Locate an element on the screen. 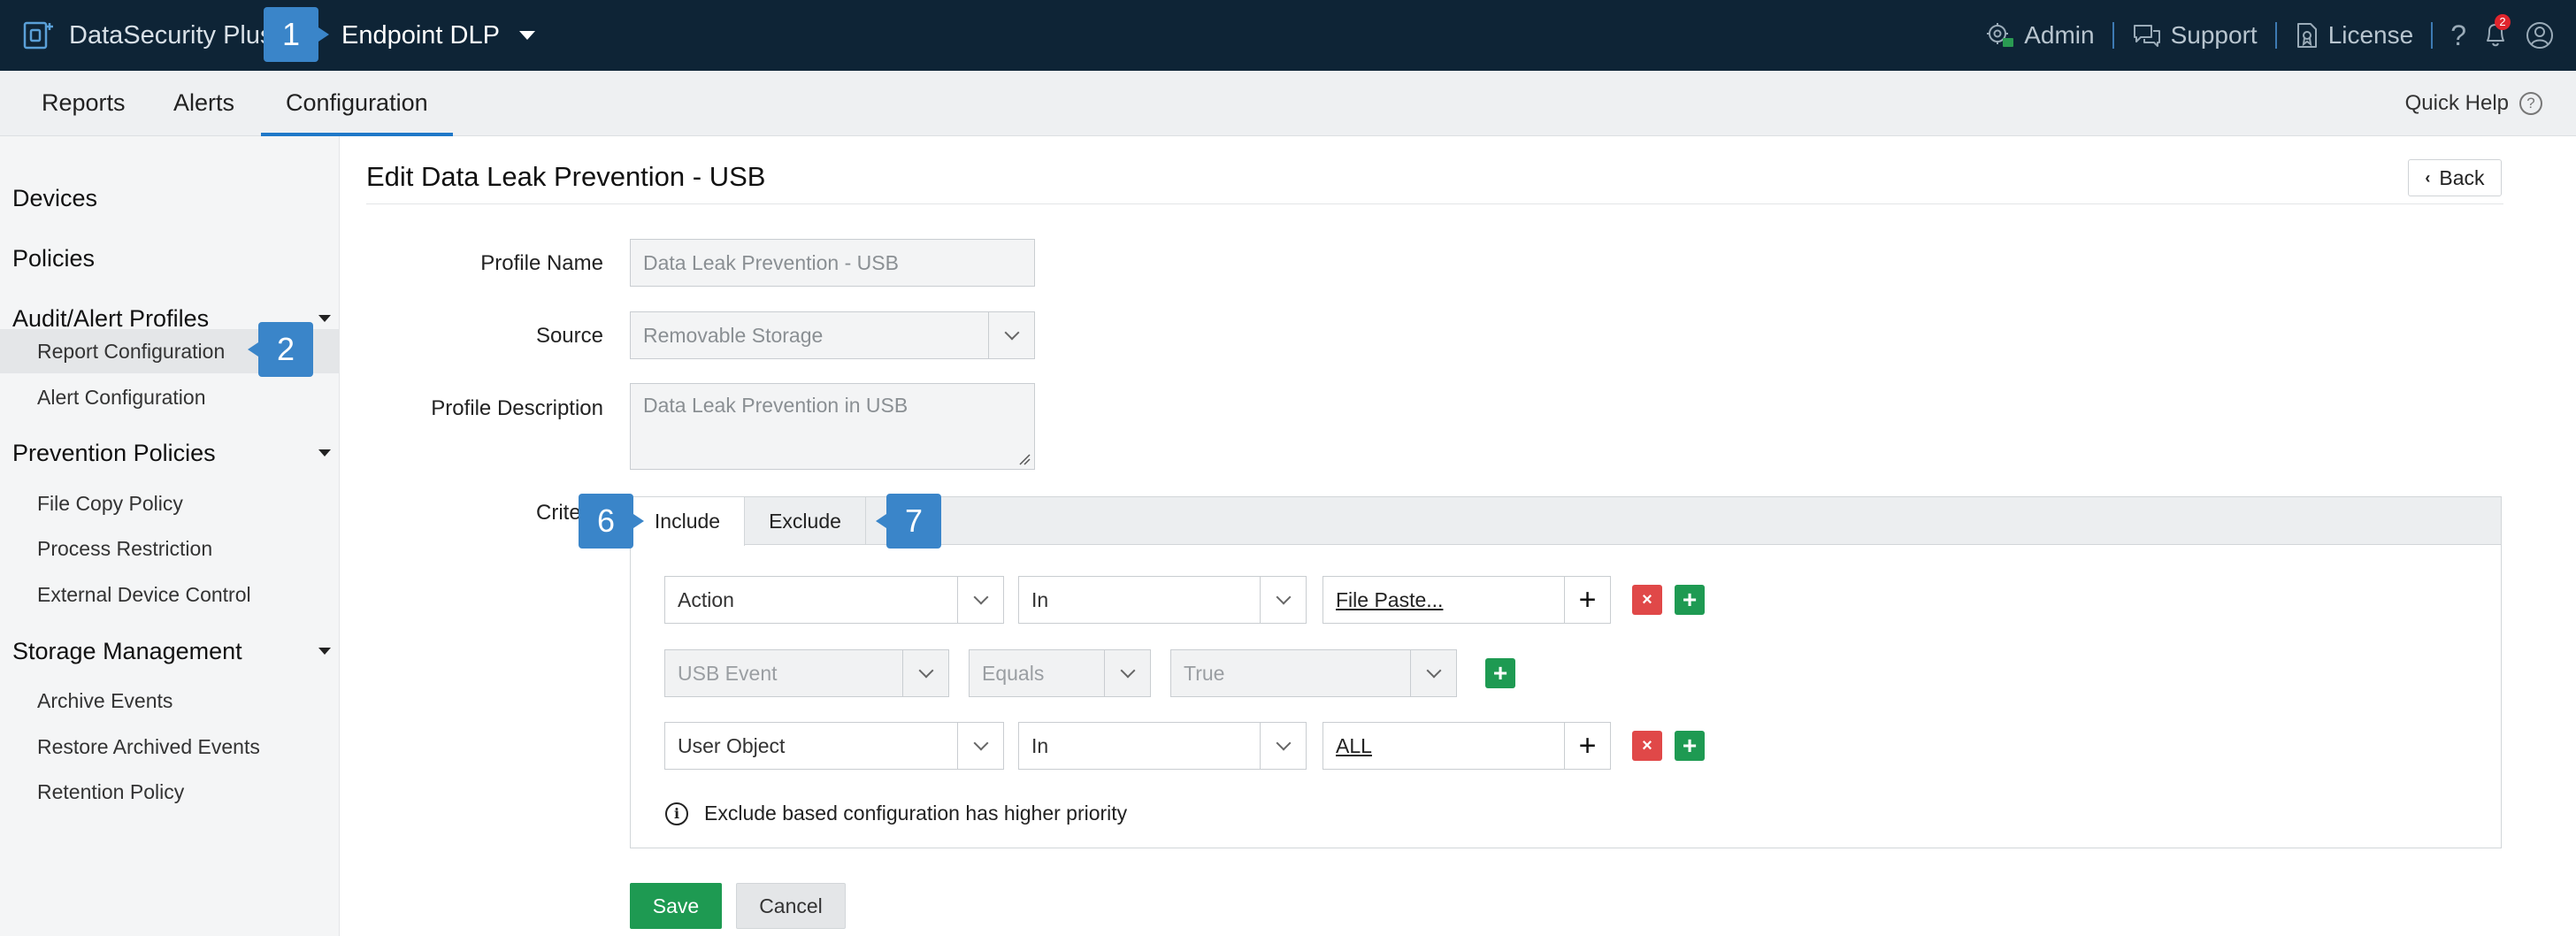 The image size is (2576, 936). criteria-value-field: File Paste... + is located at coordinates (1466, 600).